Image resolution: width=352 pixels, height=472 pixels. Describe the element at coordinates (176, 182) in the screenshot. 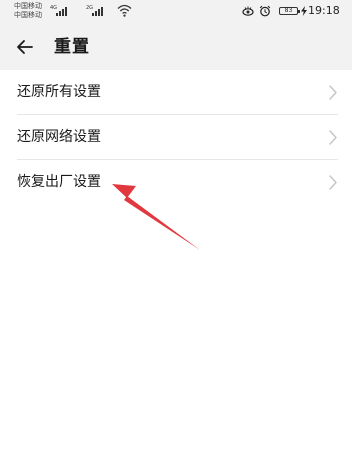

I see `factory-reset-item: 恢复出厂设置` at that location.